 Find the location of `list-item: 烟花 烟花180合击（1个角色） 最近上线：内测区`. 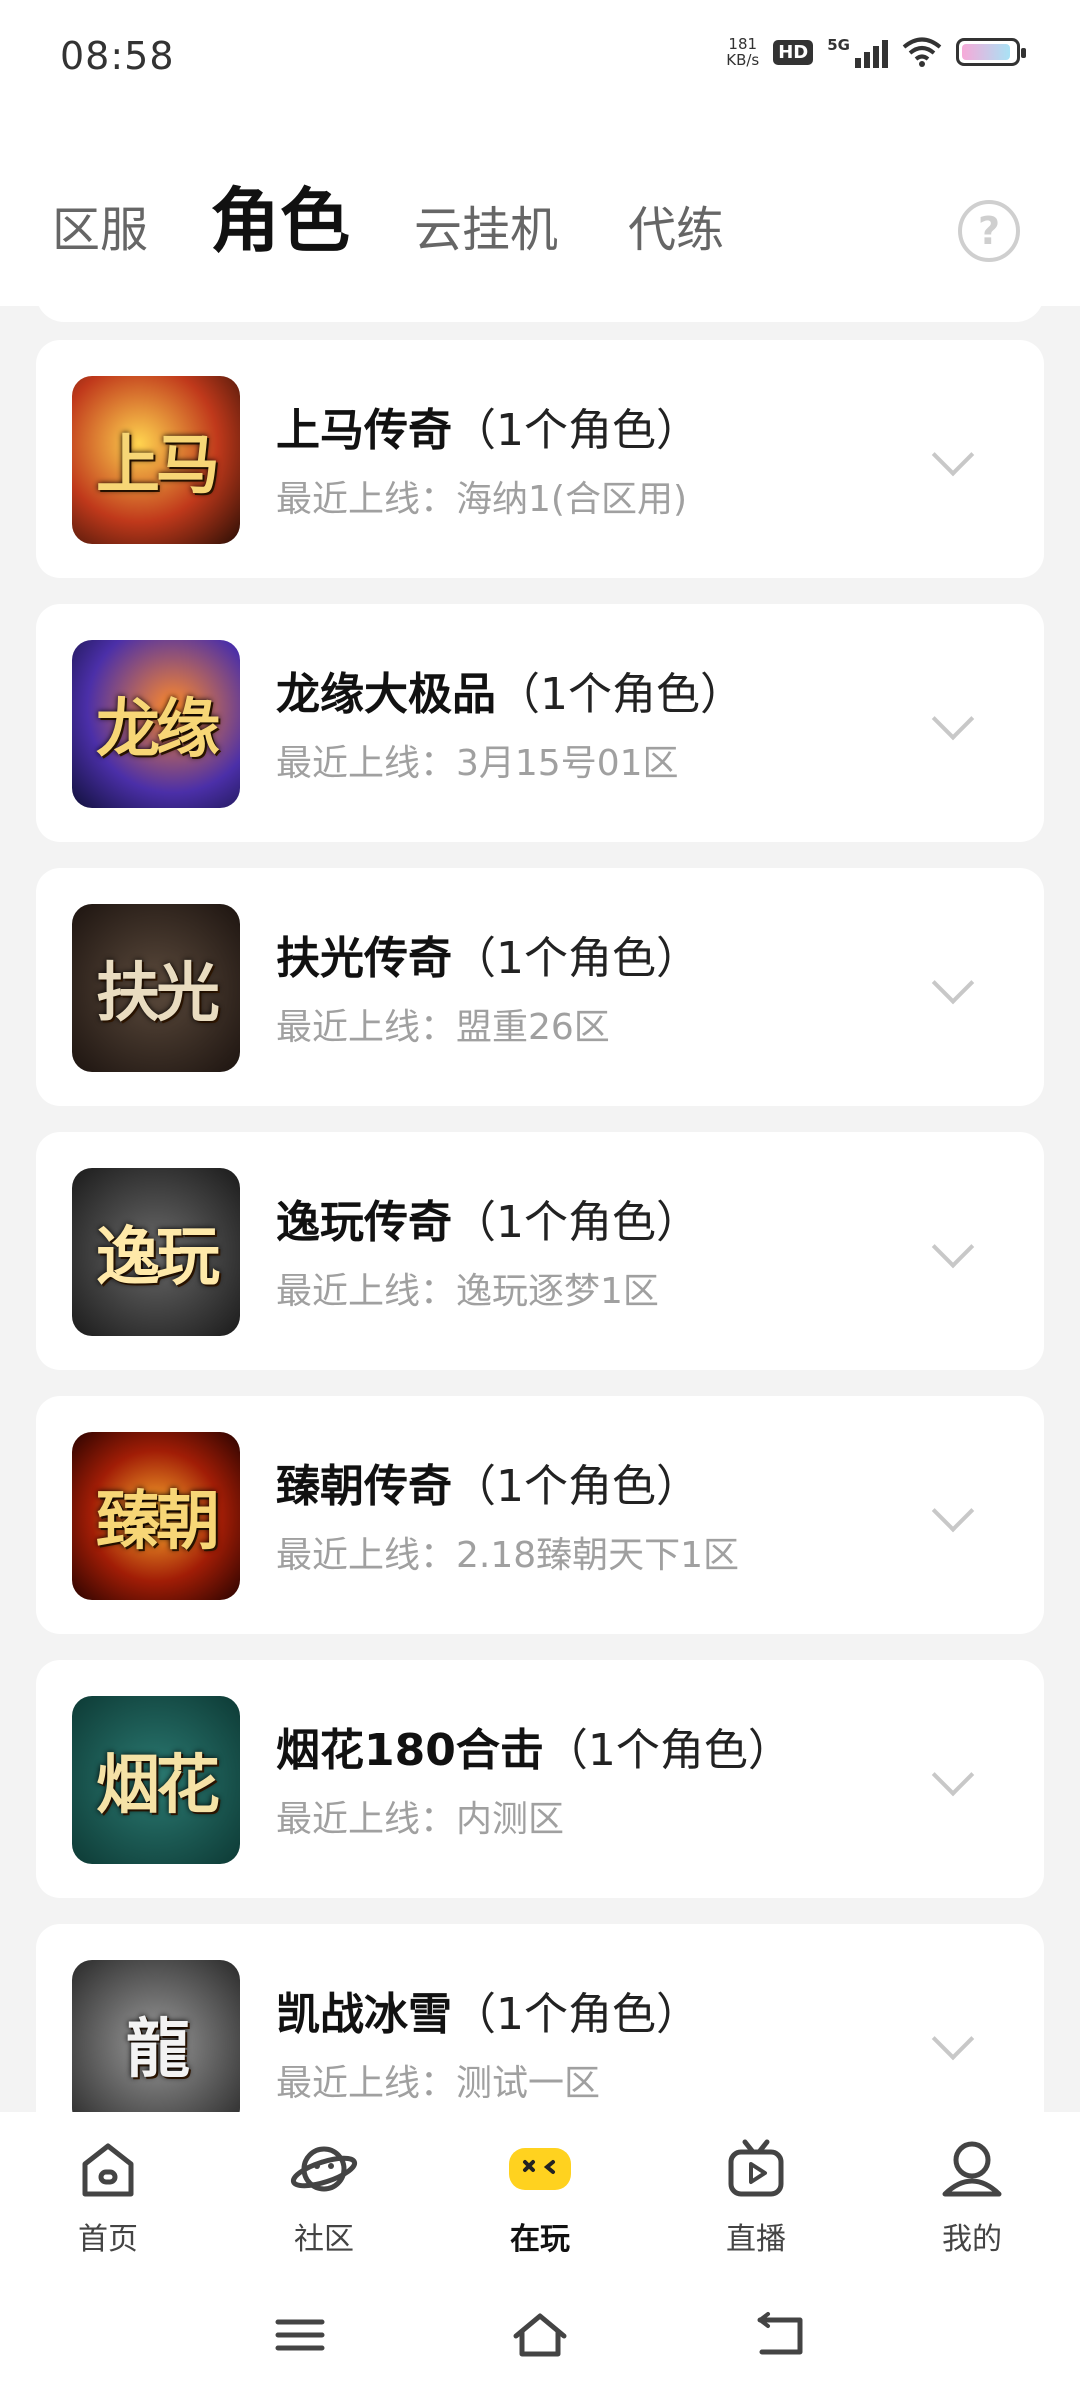

list-item: 烟花 烟花180合击（1个角色） 最近上线：内测区 is located at coordinates (540, 1779).